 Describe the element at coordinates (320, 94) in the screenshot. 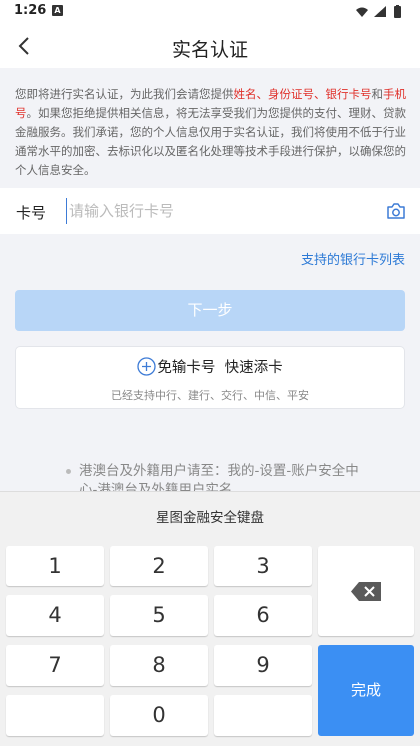

I see `notice-sep-2: 、` at that location.